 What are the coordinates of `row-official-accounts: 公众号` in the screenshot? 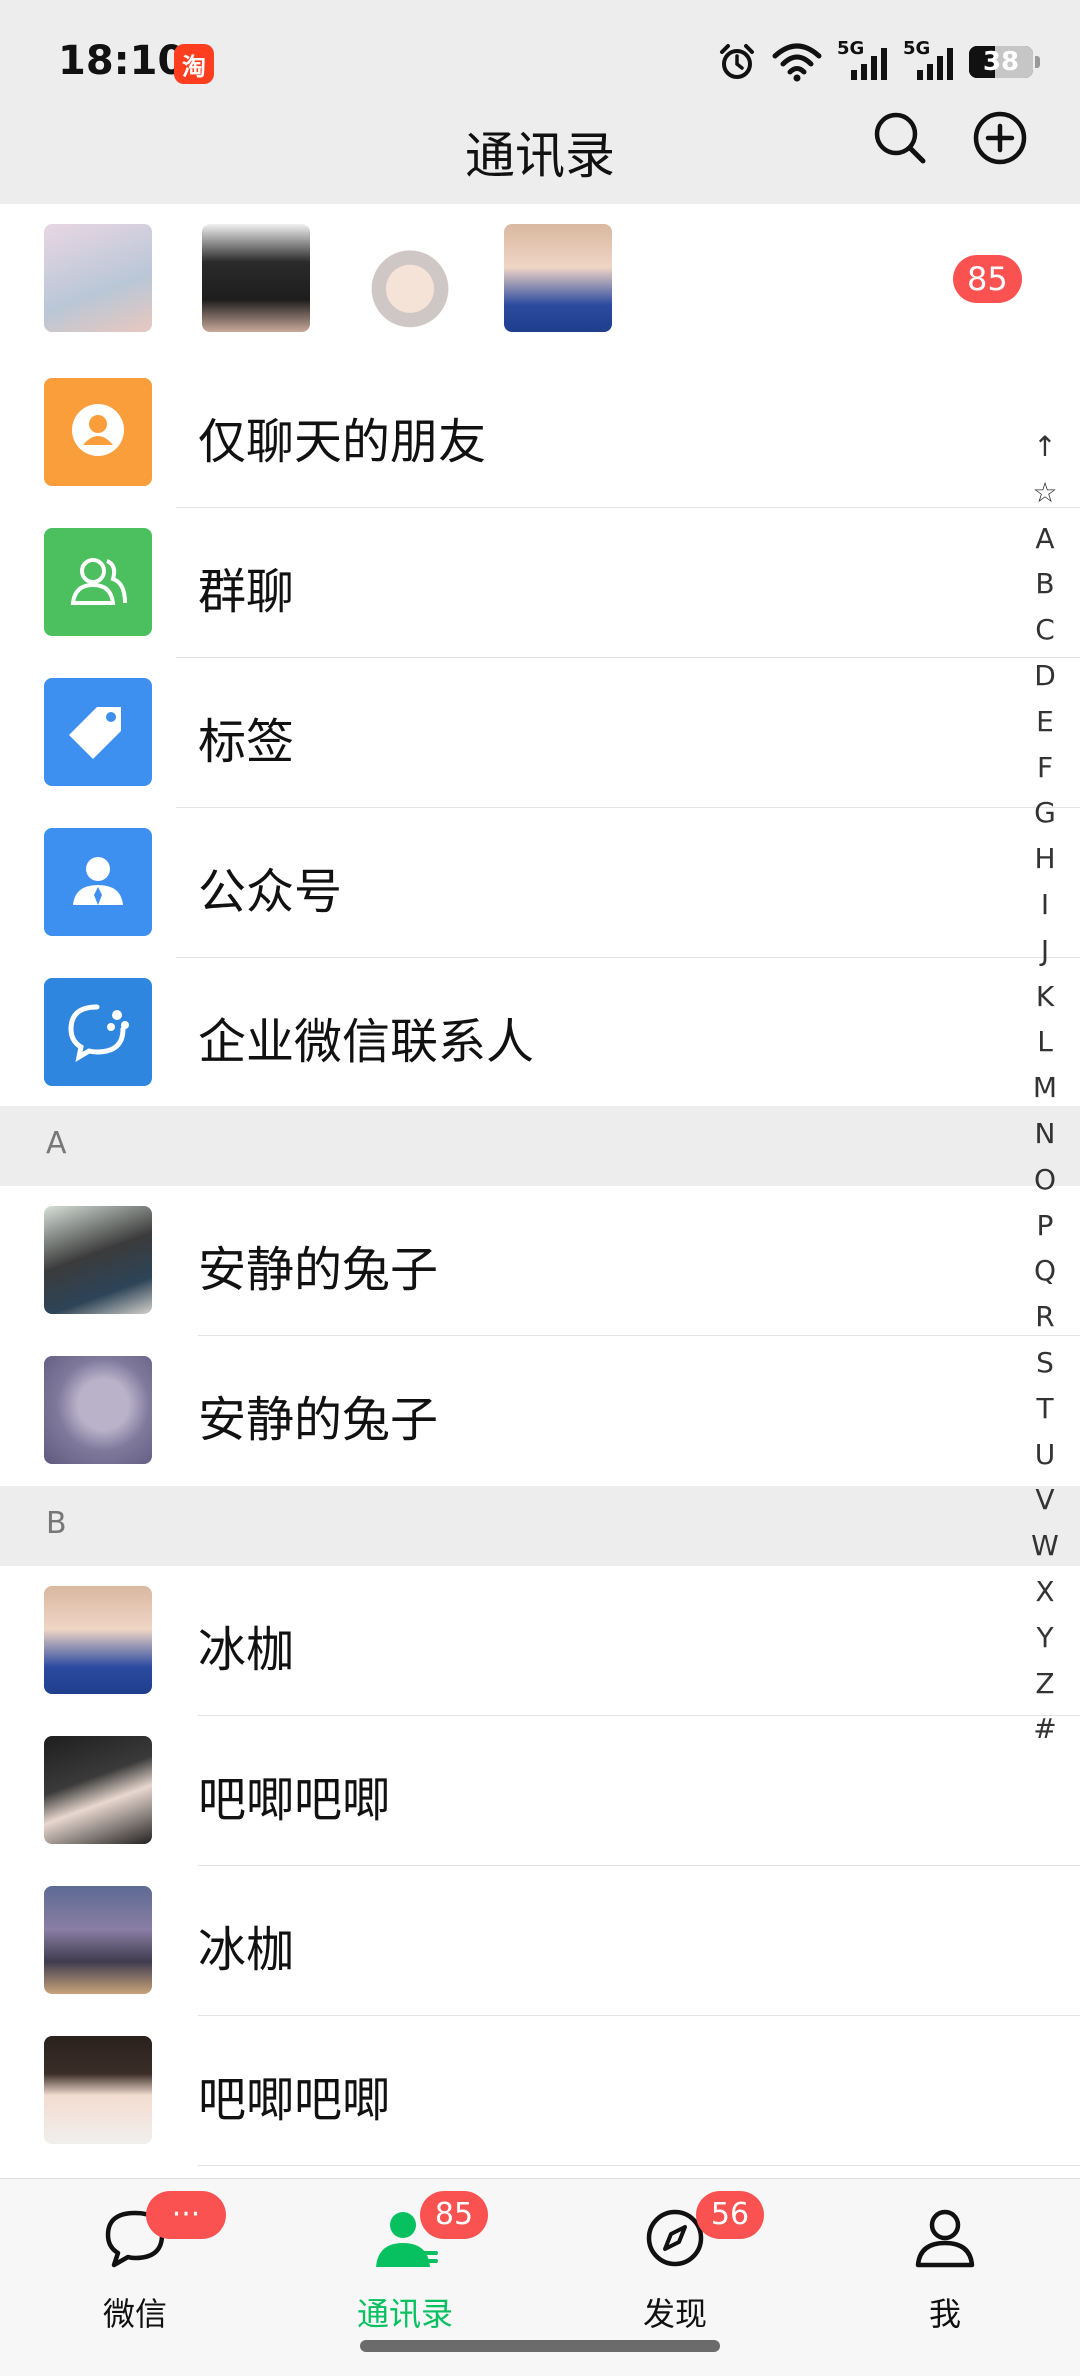 It's located at (540, 883).